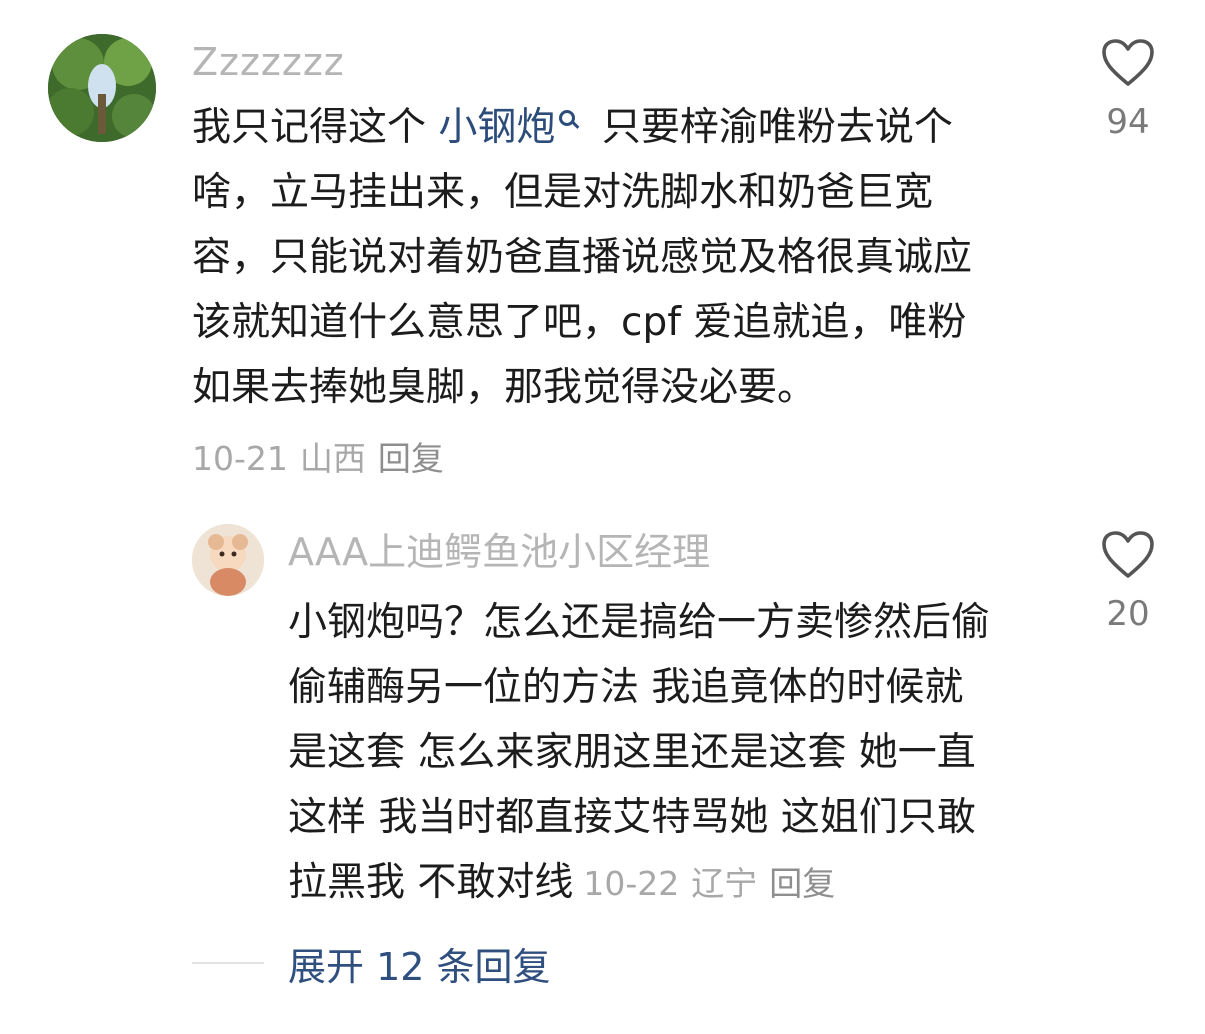 The image size is (1205, 1034). What do you see at coordinates (332, 458) in the screenshot?
I see `comment-location: 山西` at bounding box center [332, 458].